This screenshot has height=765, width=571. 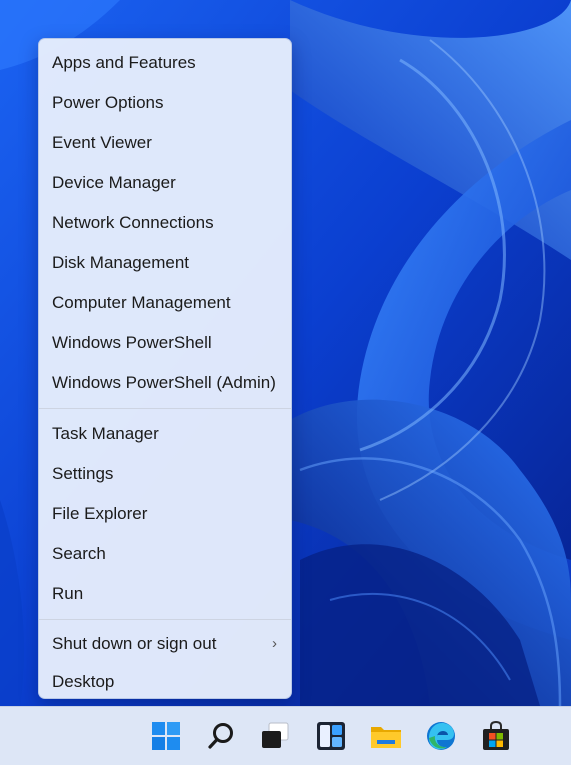 What do you see at coordinates (165, 554) in the screenshot?
I see `menu-item-search: Search` at bounding box center [165, 554].